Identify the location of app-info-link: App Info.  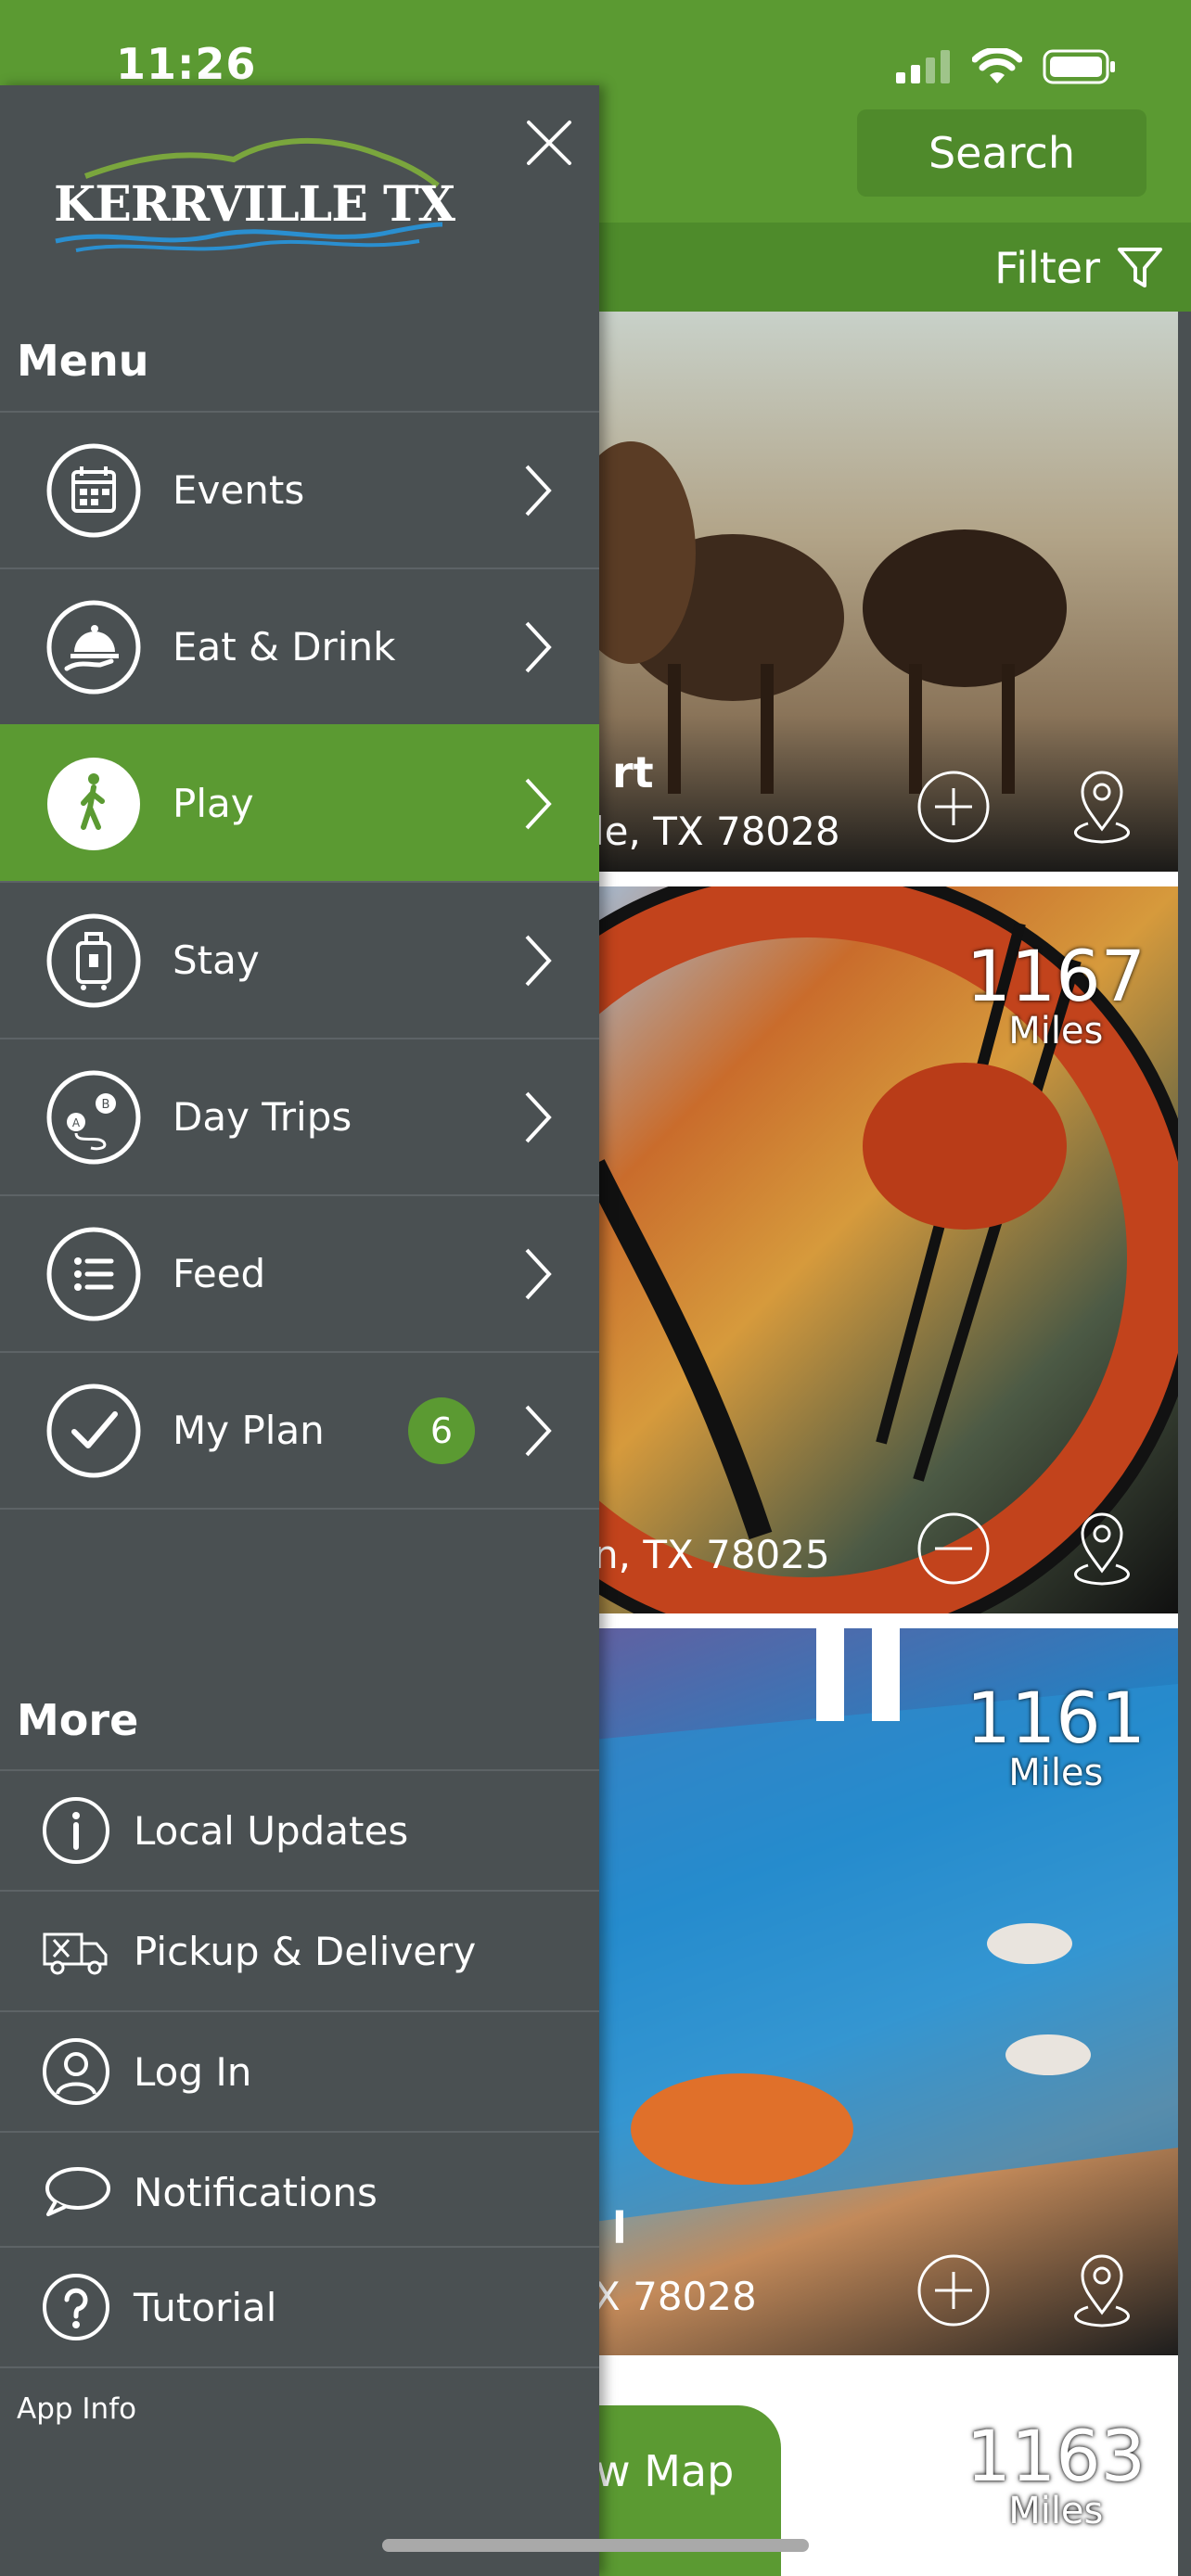
(76, 2409).